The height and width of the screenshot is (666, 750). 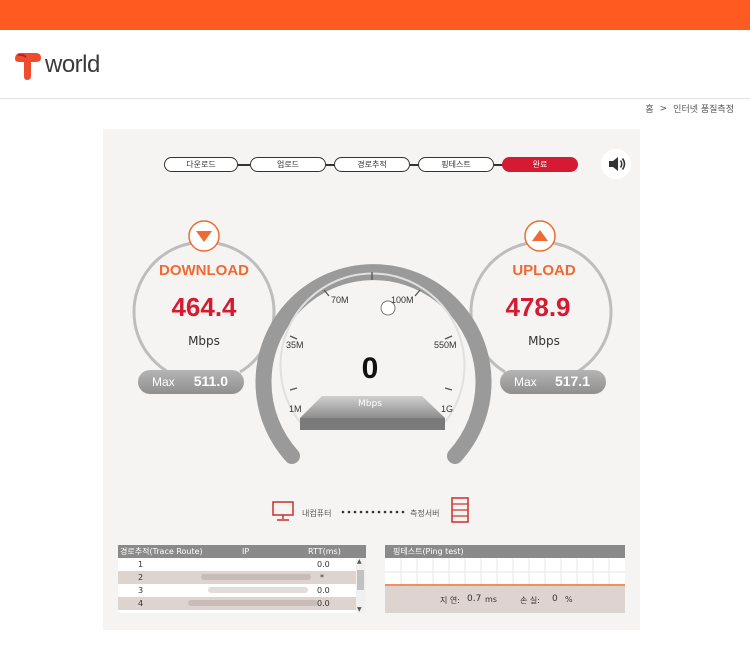 I want to click on loss-label: 손 실:, so click(x=530, y=600).